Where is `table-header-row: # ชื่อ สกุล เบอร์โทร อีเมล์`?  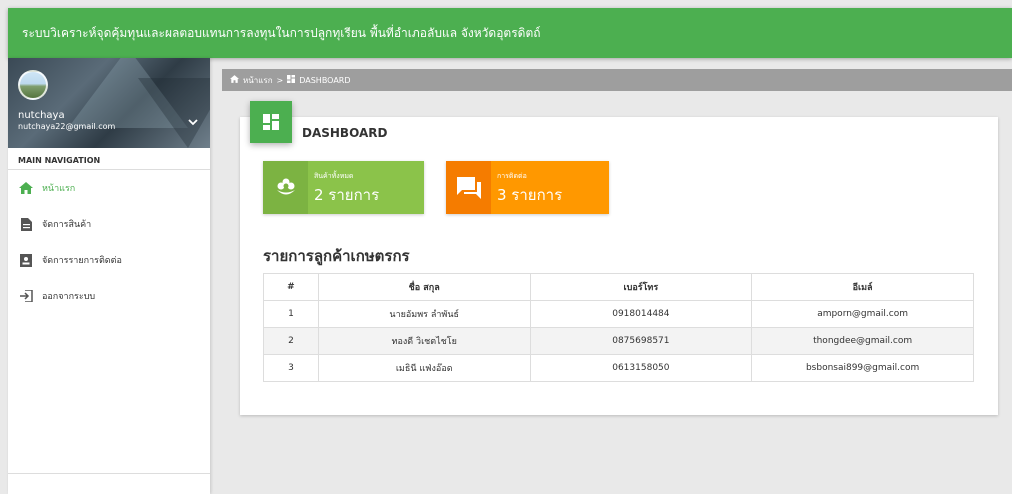 table-header-row: # ชื่อ สกุล เบอร์โทร อีเมล์ is located at coordinates (618, 287).